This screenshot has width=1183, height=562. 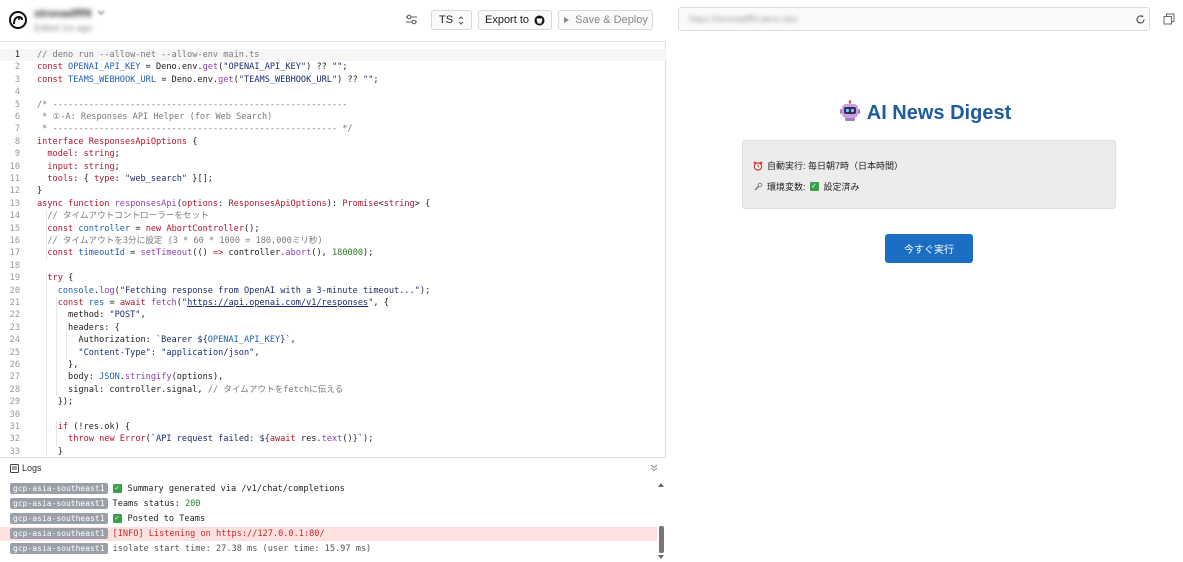 I want to click on code-line: 12}, so click(x=333, y=191).